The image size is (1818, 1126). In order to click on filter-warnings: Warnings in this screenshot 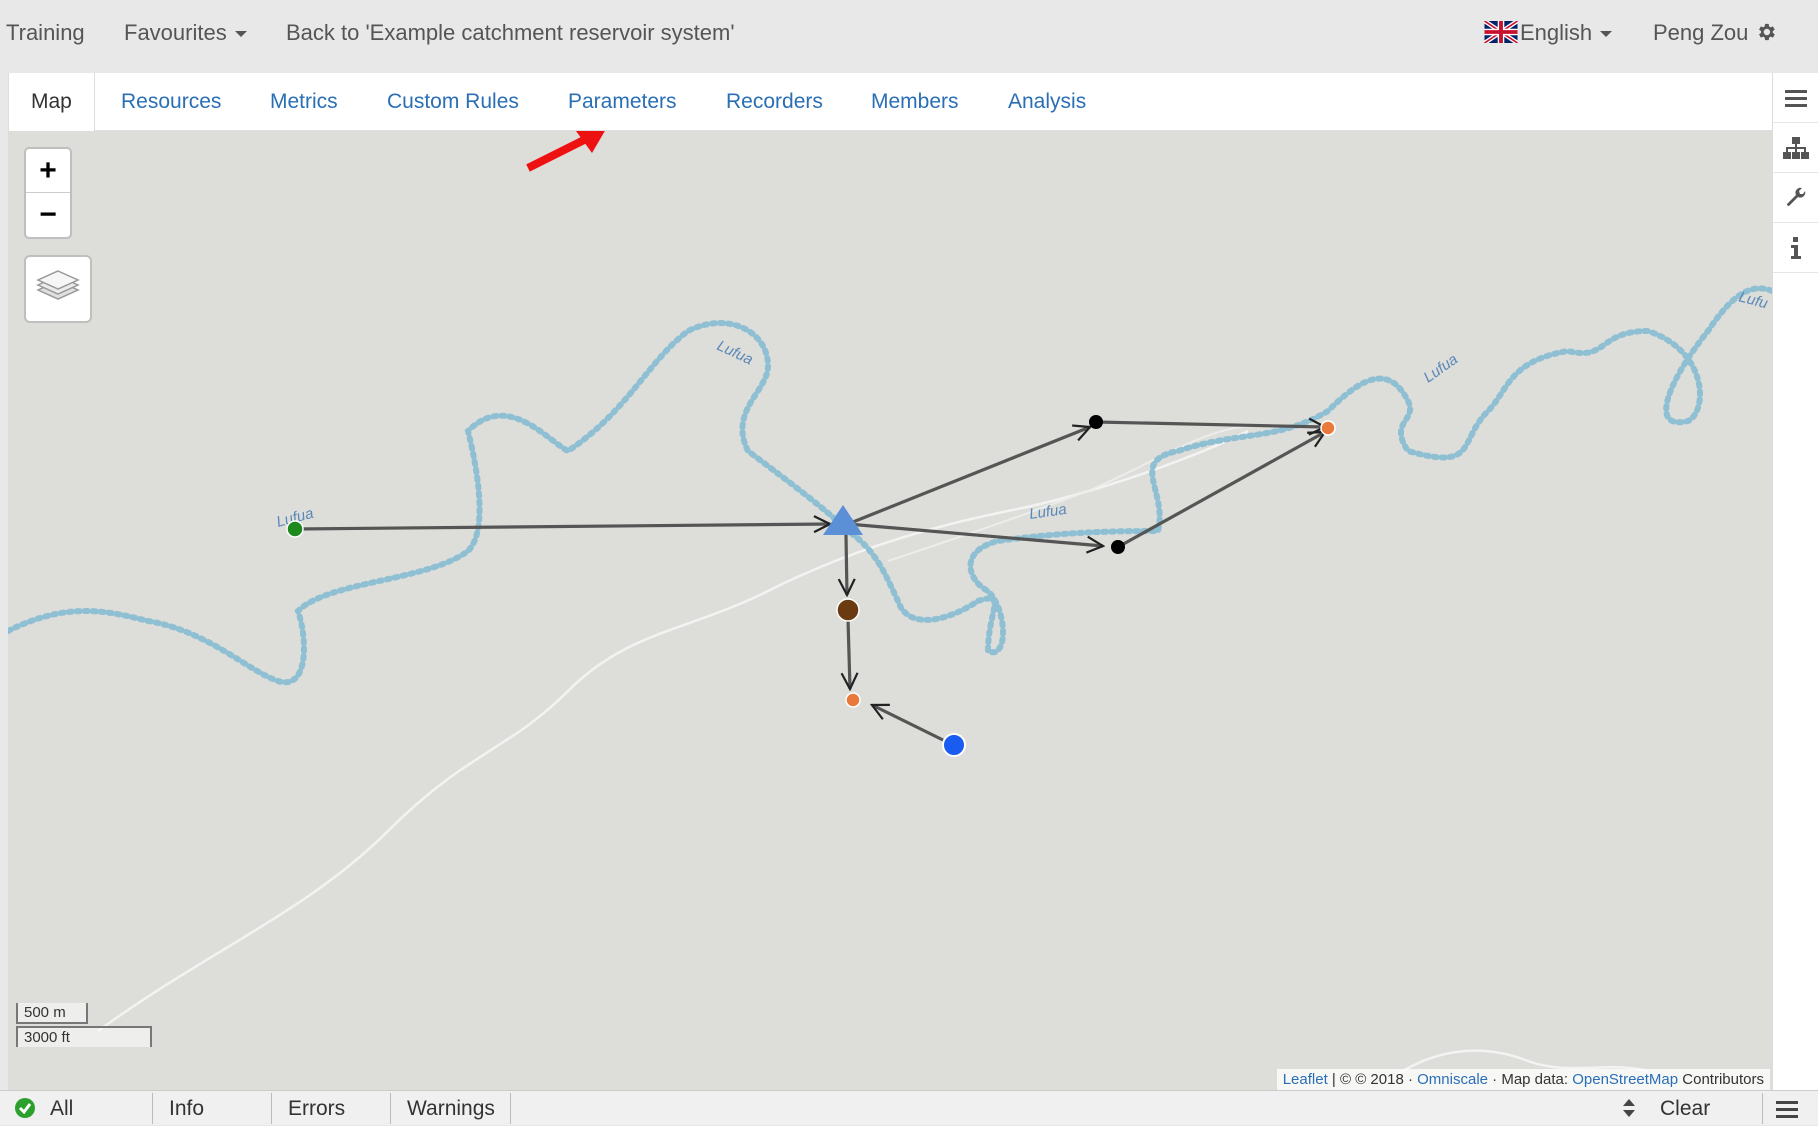, I will do `click(451, 1108)`.